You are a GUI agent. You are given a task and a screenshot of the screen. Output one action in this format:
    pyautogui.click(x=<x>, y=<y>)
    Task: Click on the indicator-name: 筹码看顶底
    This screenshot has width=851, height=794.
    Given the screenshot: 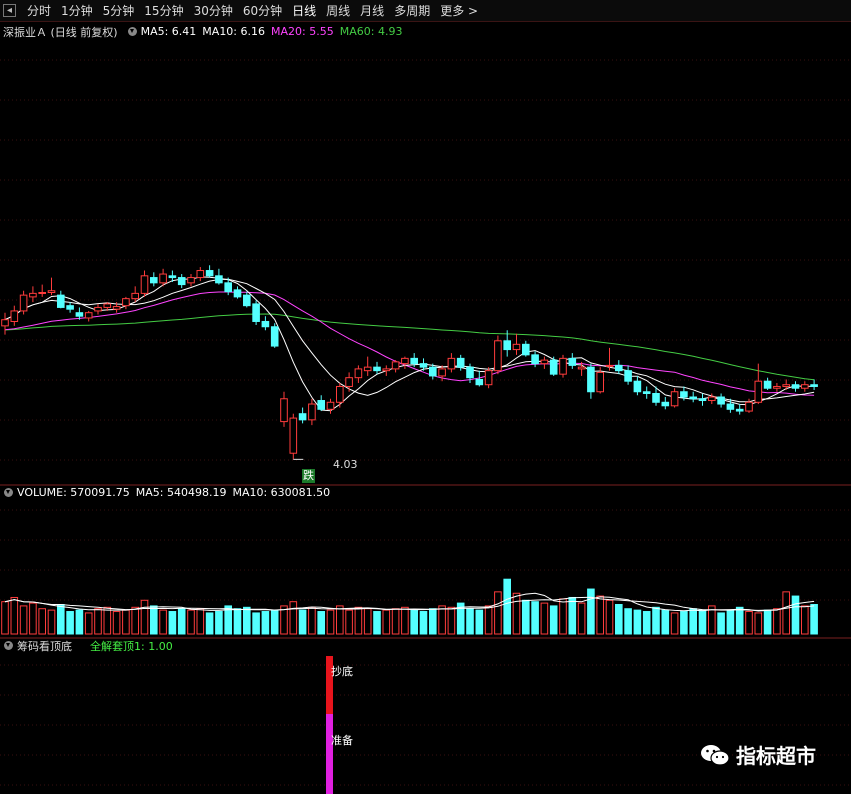 What is the action you would take?
    pyautogui.click(x=44, y=646)
    